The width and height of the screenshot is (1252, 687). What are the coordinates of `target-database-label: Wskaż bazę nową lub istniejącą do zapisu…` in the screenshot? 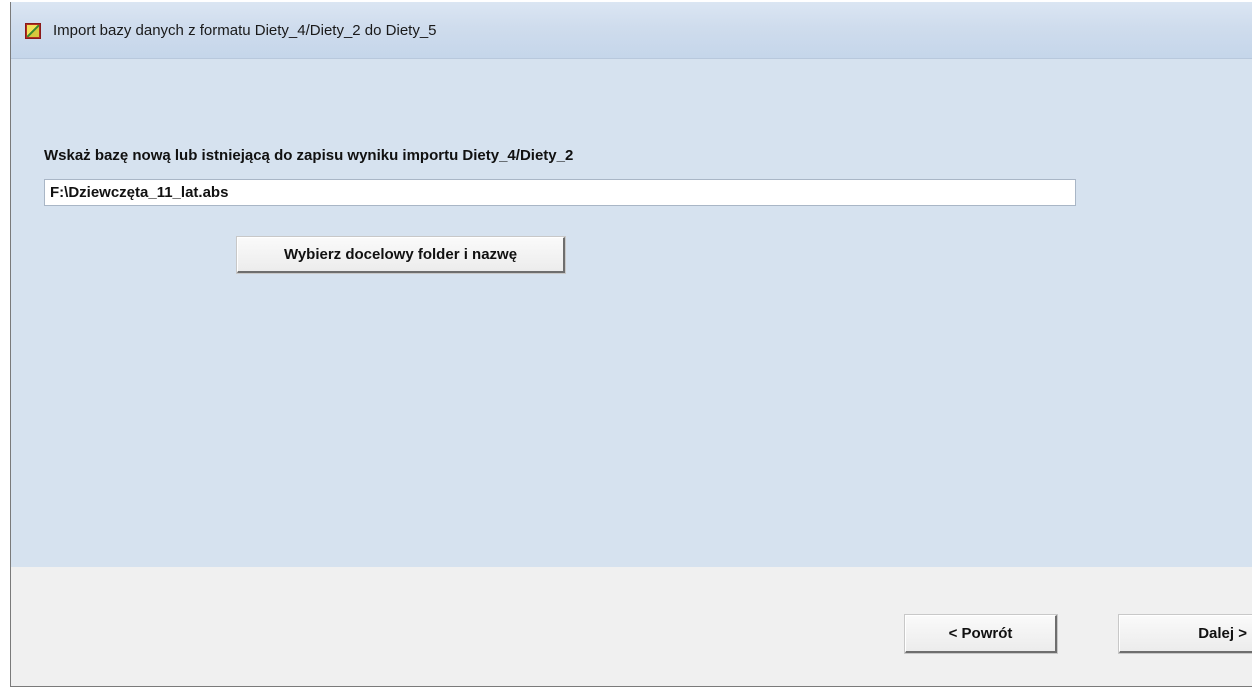 It's located at (309, 155).